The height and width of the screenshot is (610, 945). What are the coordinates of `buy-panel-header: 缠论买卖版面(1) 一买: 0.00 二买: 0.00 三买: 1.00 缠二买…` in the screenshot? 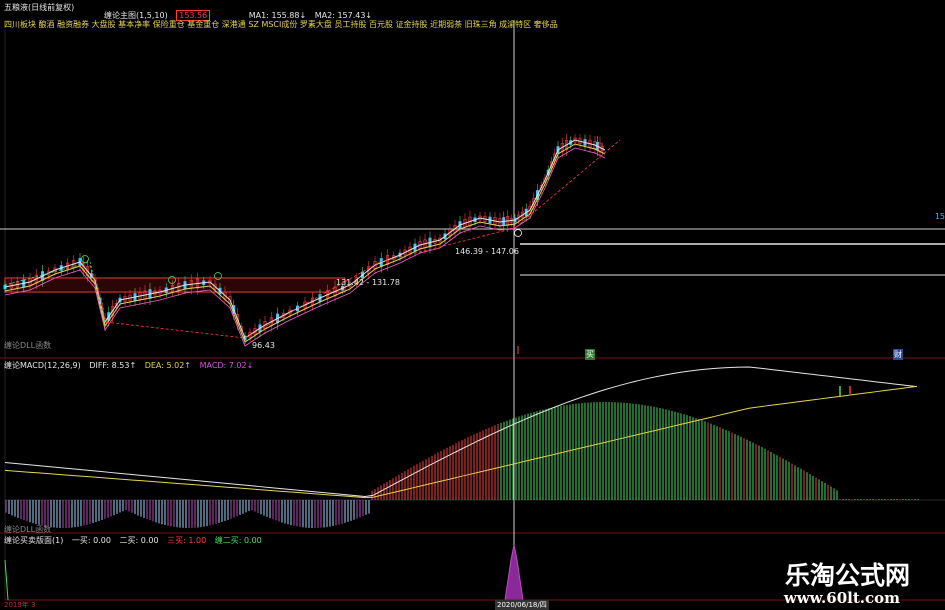 It's located at (136, 541).